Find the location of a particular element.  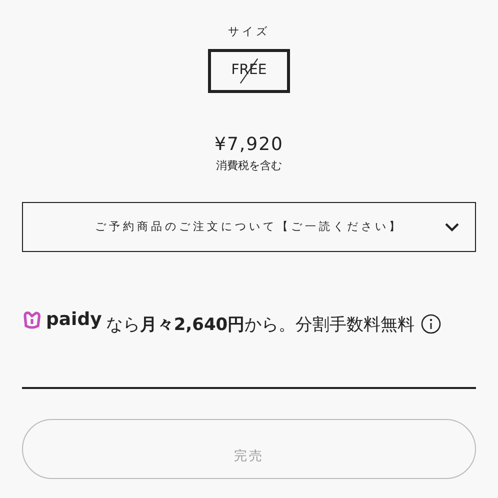

accordion-toggle: ご予約商品のご注文について【ご一読ください】 is located at coordinates (249, 227).